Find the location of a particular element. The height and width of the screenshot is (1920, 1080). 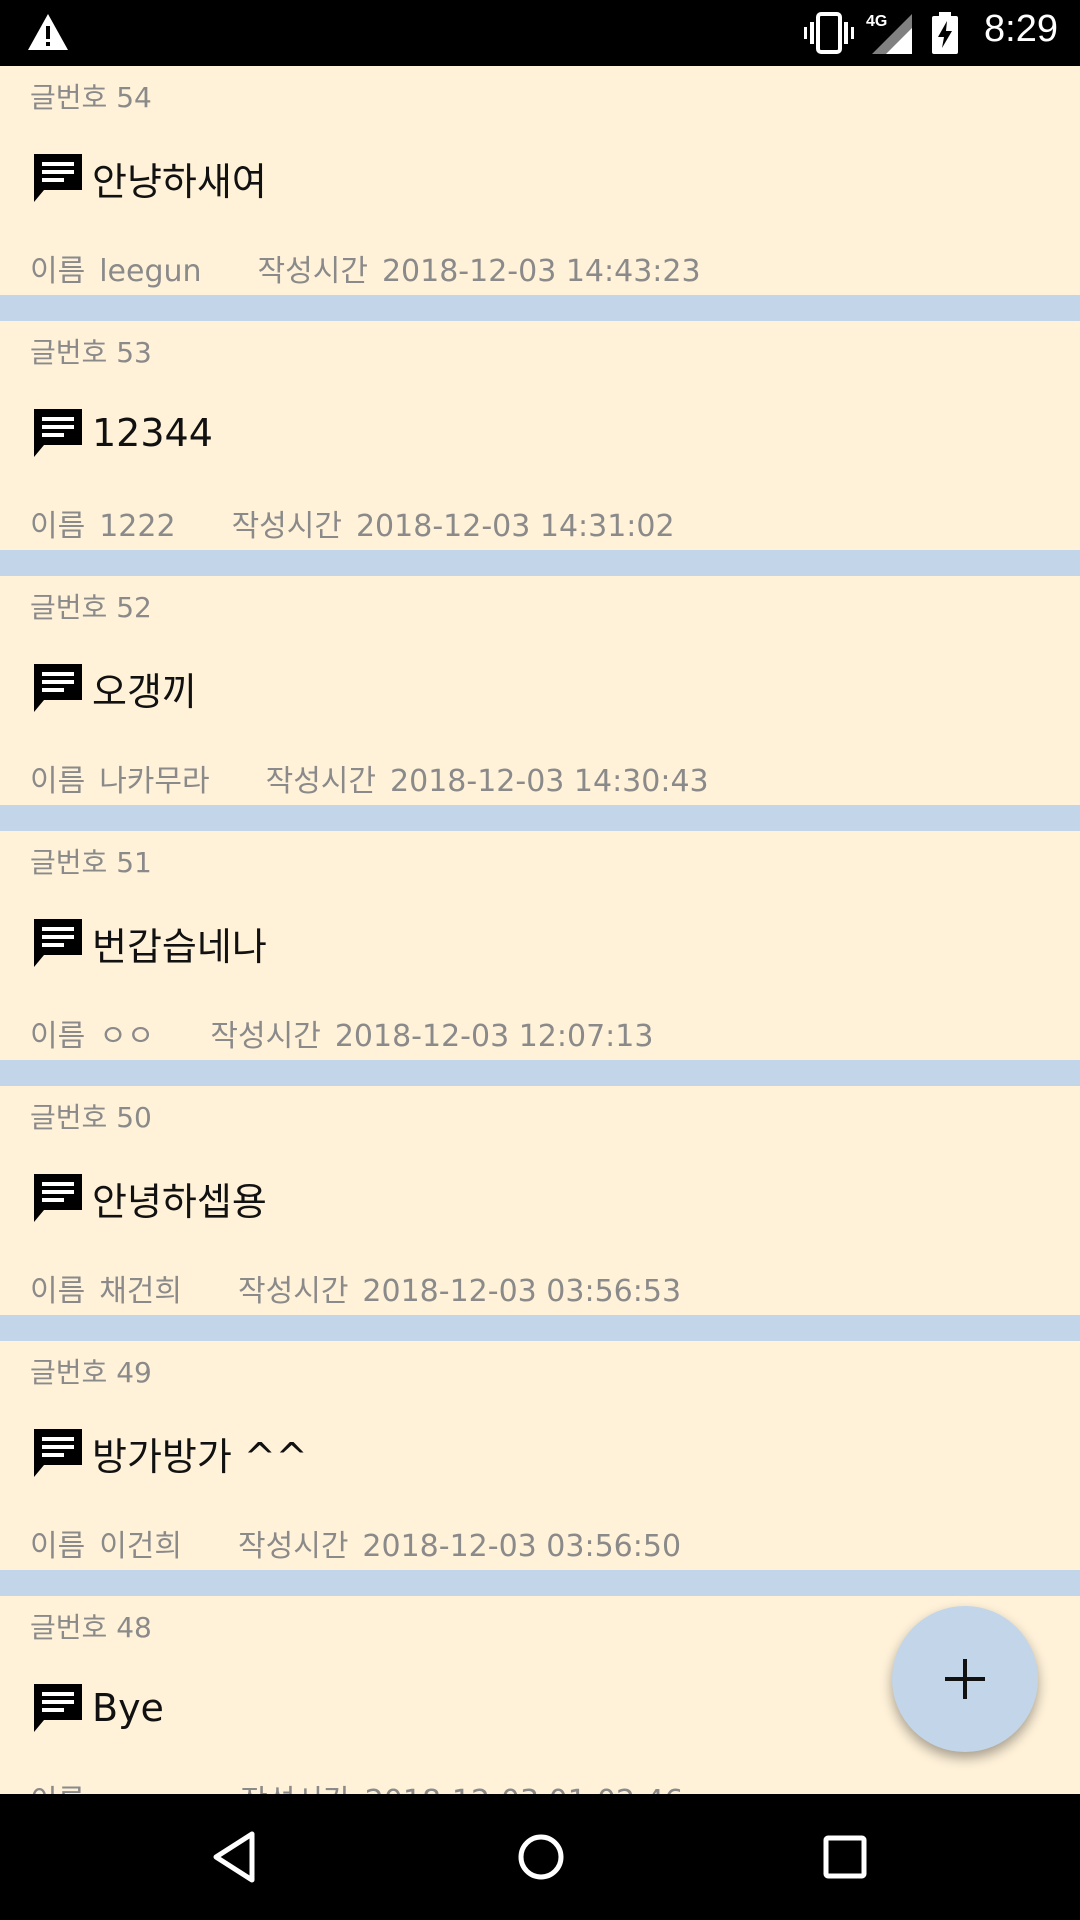

post-title: 방가방가 ^^ is located at coordinates (200, 1456).